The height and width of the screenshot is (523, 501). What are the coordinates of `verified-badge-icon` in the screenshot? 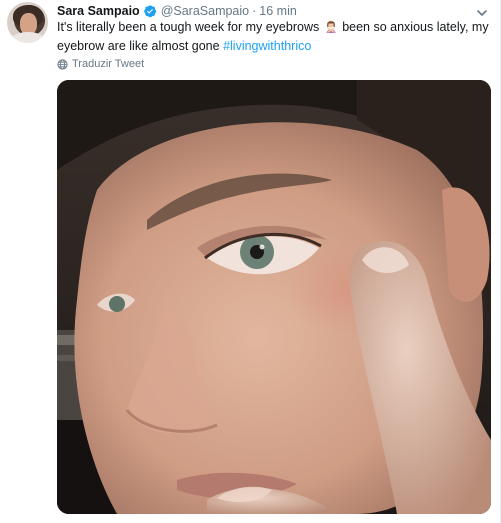 It's located at (150, 11).